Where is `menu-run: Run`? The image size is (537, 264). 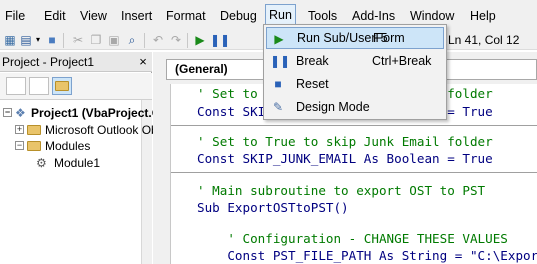 menu-run: Run is located at coordinates (280, 15).